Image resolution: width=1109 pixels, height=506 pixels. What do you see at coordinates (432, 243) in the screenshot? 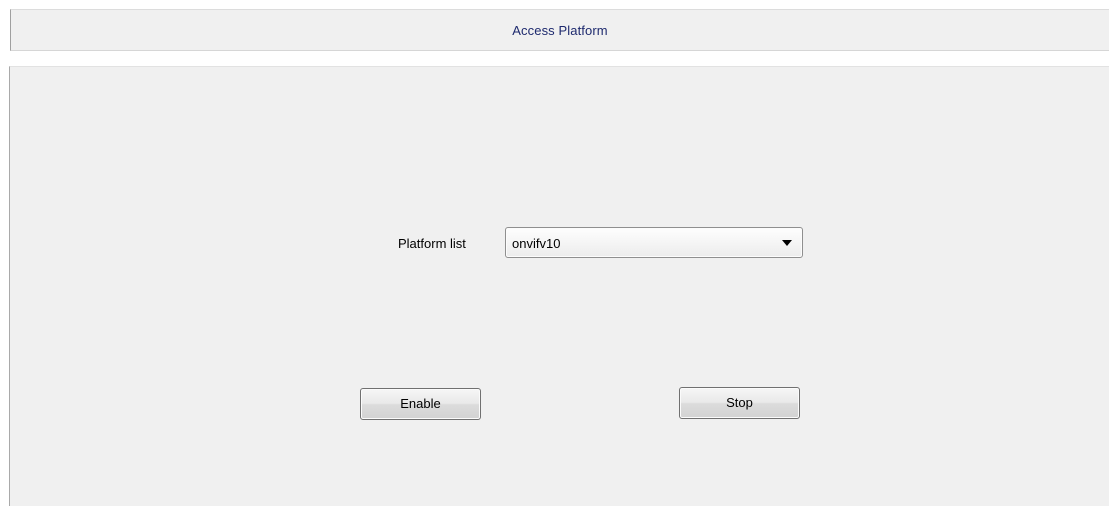
I see `platform-list-label: Platform list` at bounding box center [432, 243].